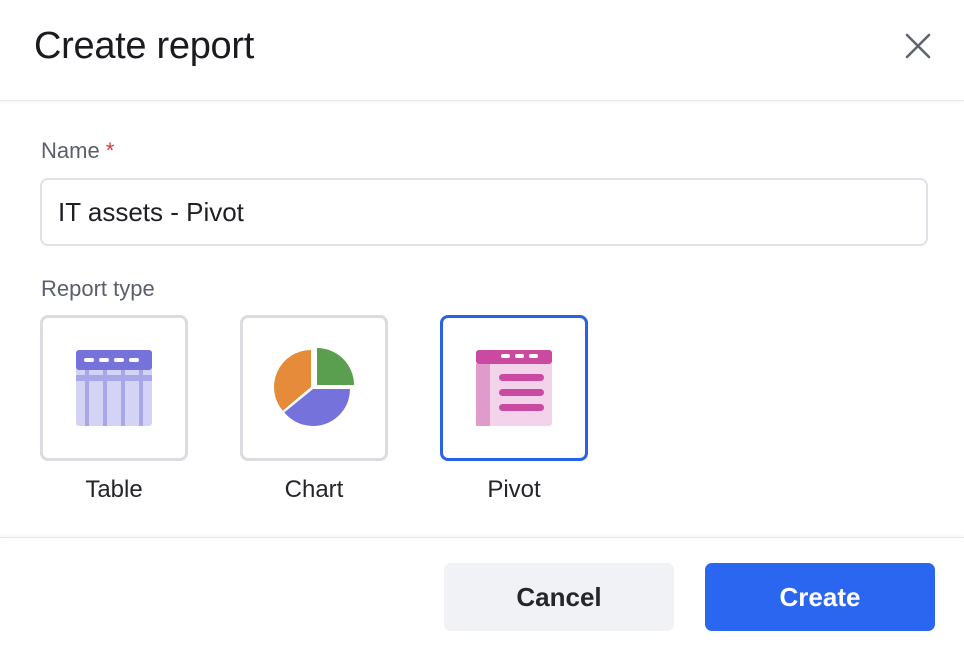 The image size is (964, 646). I want to click on required-marker: *, so click(110, 150).